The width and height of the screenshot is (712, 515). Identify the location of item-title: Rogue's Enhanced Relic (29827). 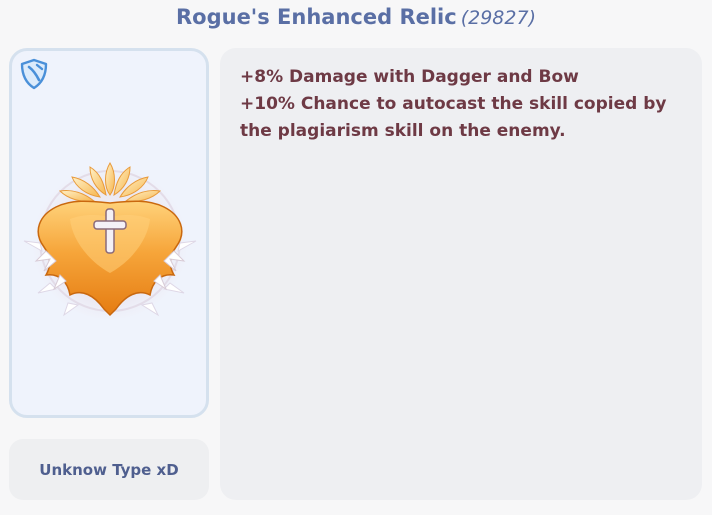
(356, 17).